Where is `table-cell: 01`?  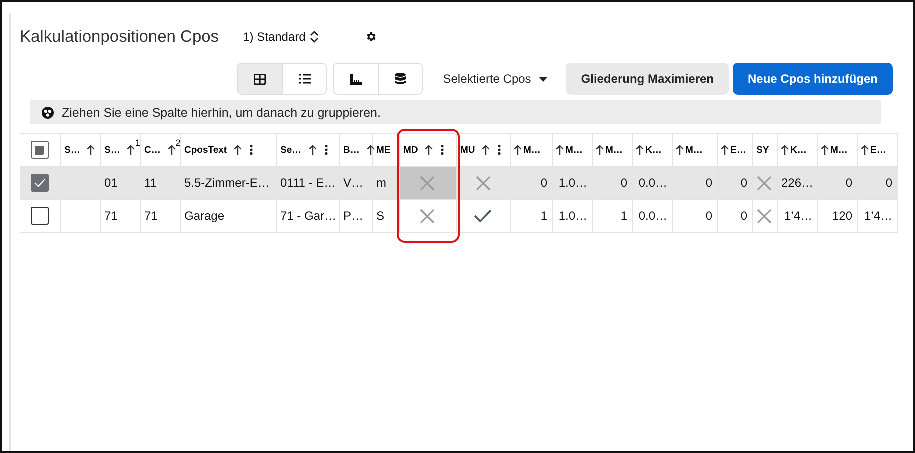 table-cell: 01 is located at coordinates (111, 183).